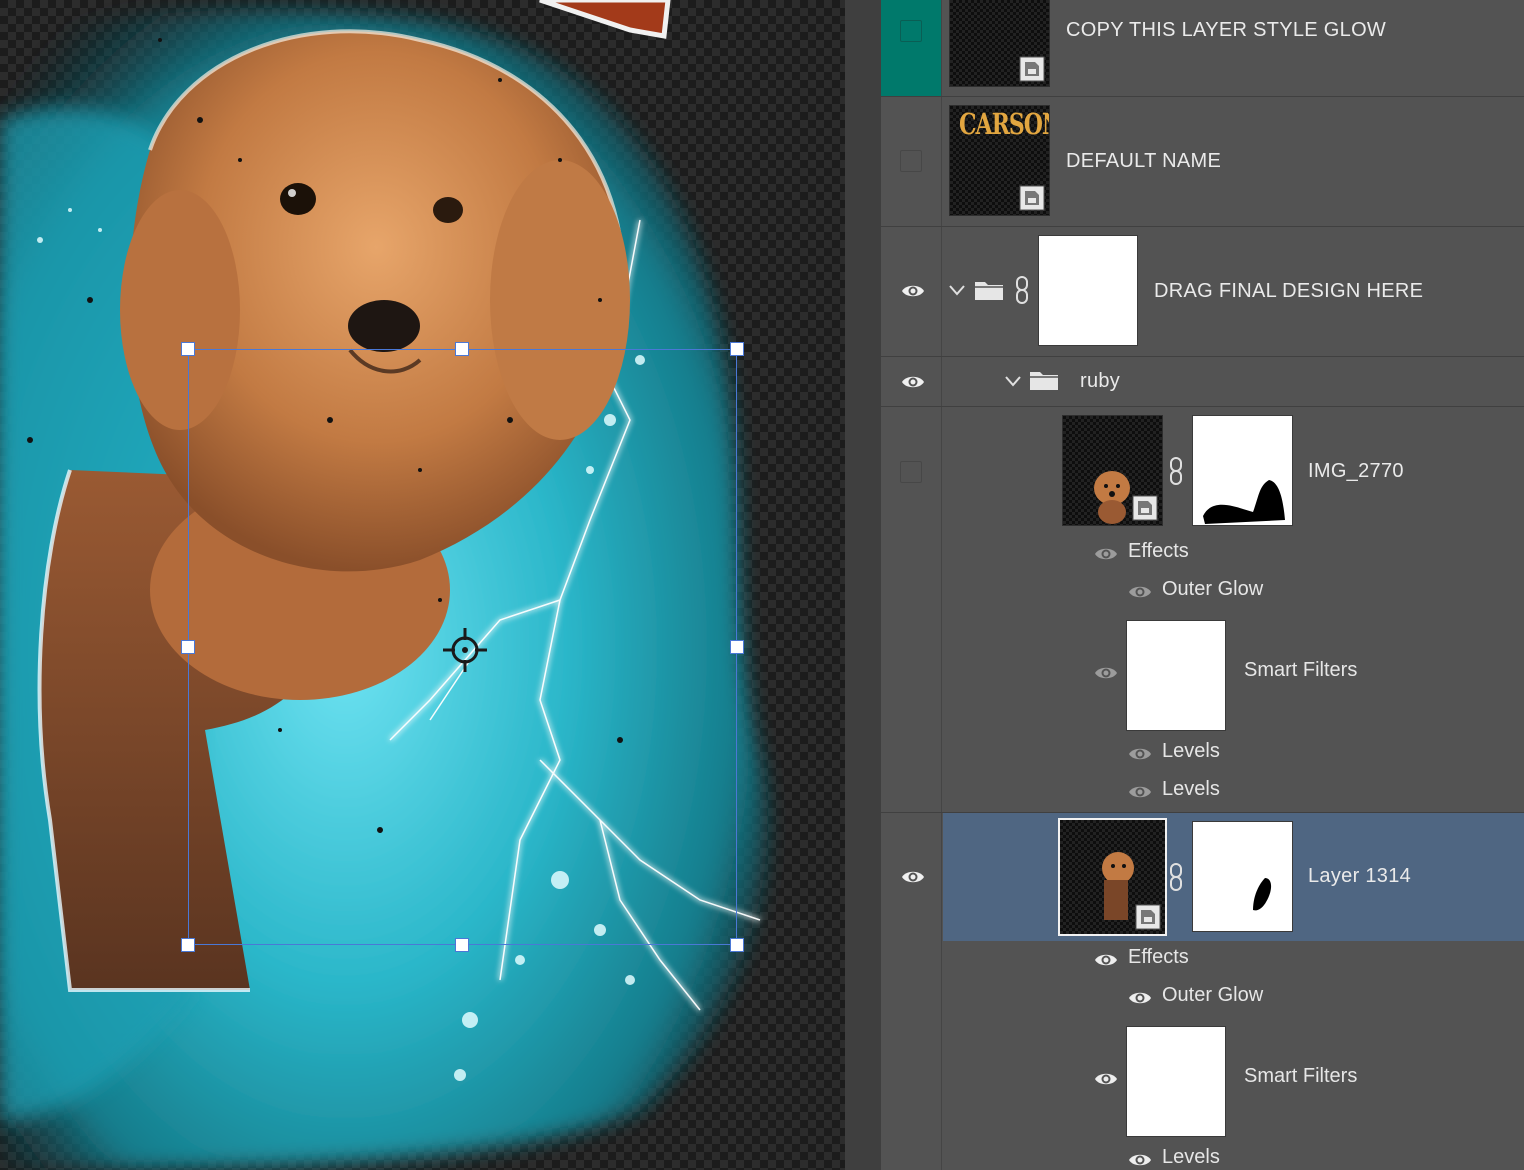  Describe the element at coordinates (1100, 381) in the screenshot. I see `layer-name: ruby` at that location.